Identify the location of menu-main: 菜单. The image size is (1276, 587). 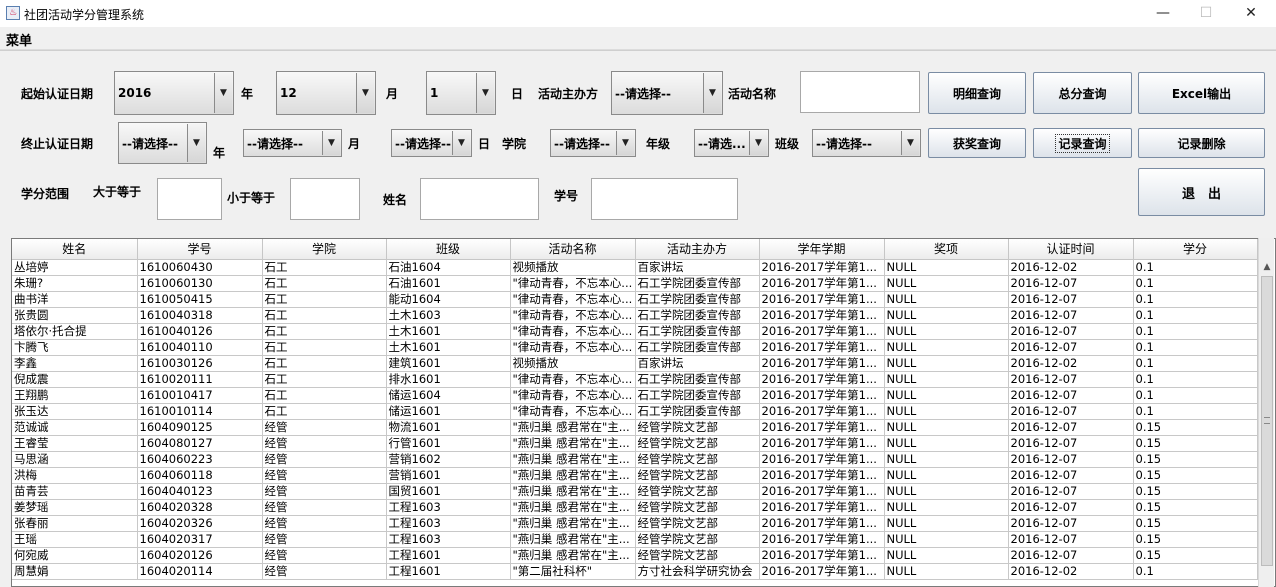
(19, 39).